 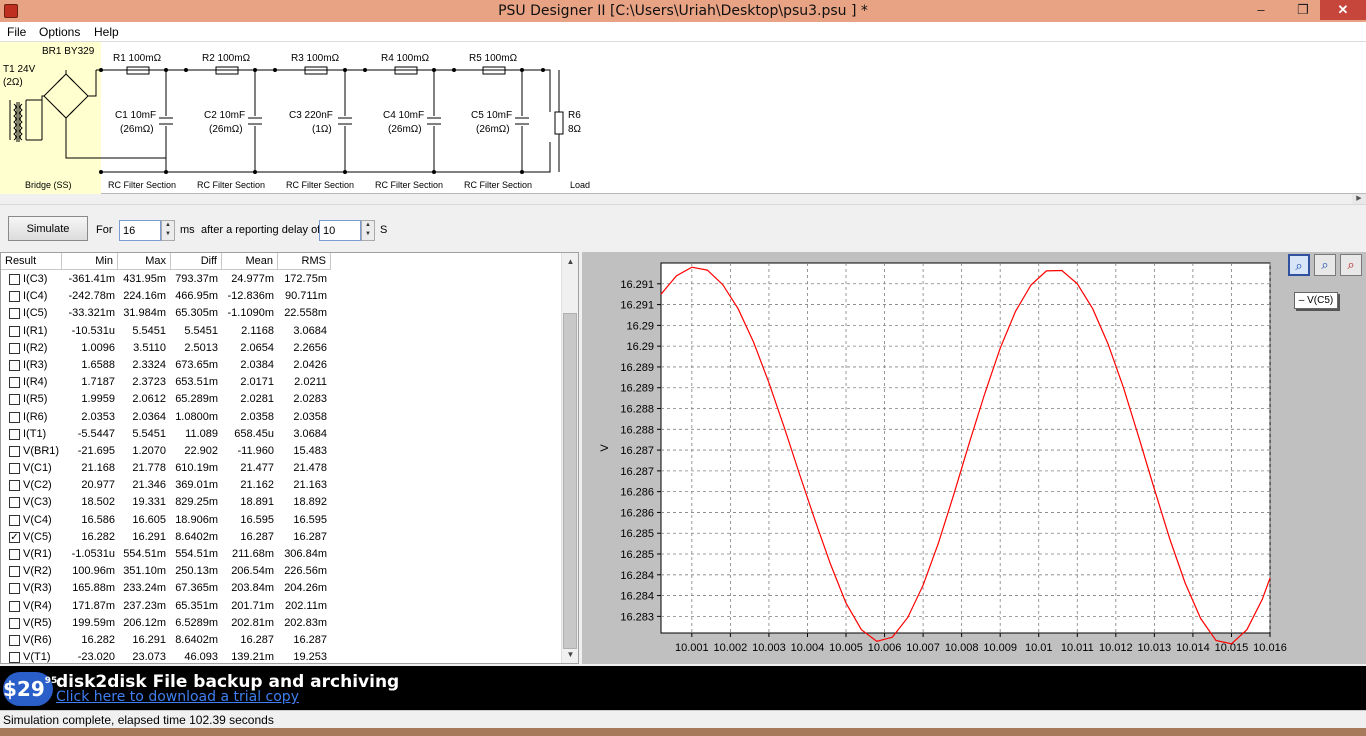 I want to click on seconds-label: S, so click(x=384, y=230).